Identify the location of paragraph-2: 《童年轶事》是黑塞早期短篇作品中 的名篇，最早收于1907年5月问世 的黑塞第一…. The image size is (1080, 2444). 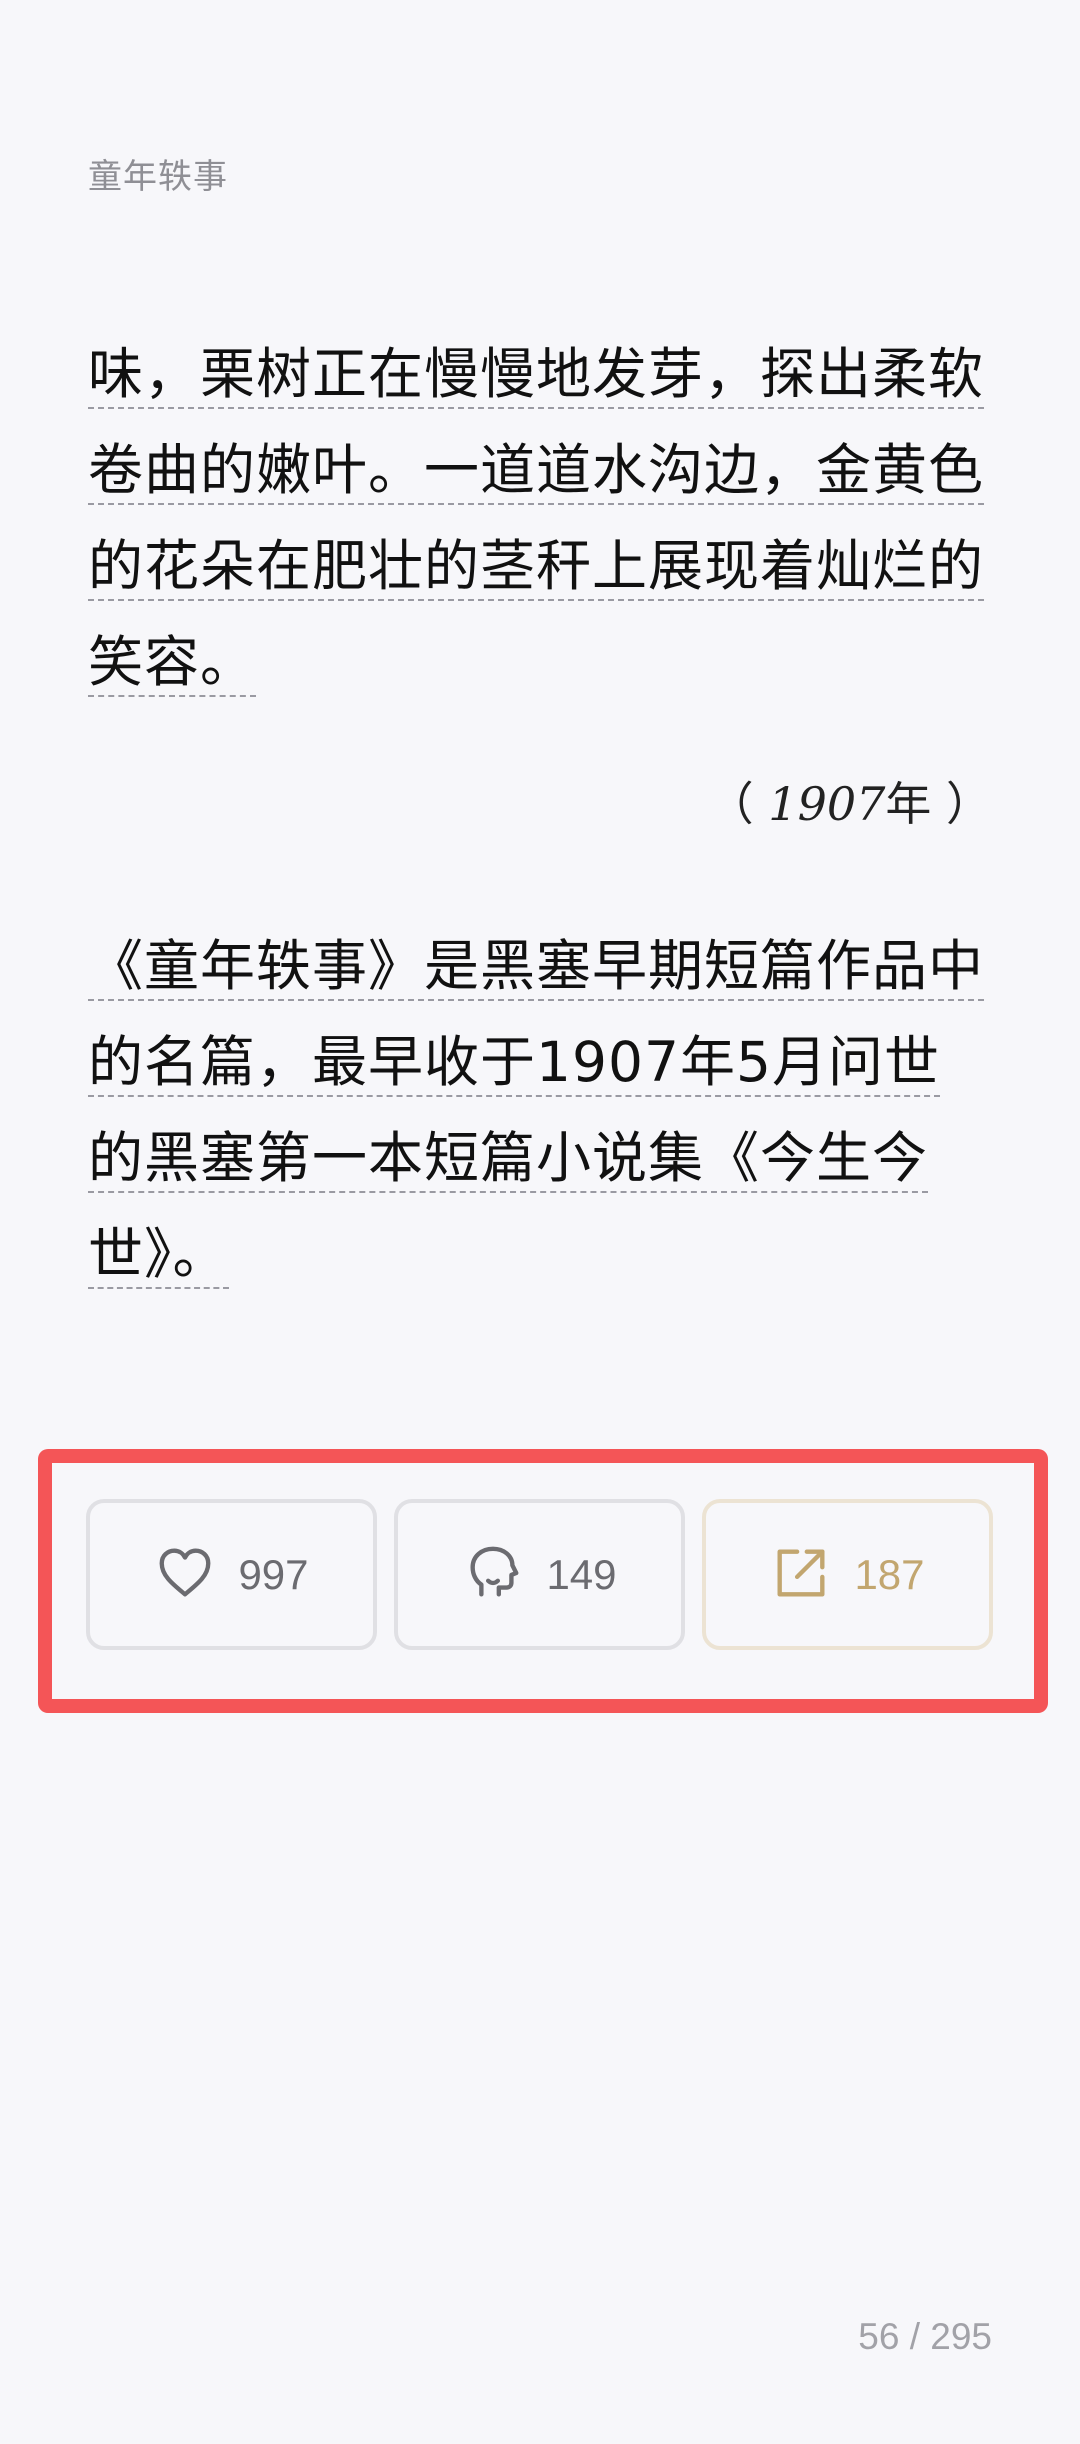
(540, 1110).